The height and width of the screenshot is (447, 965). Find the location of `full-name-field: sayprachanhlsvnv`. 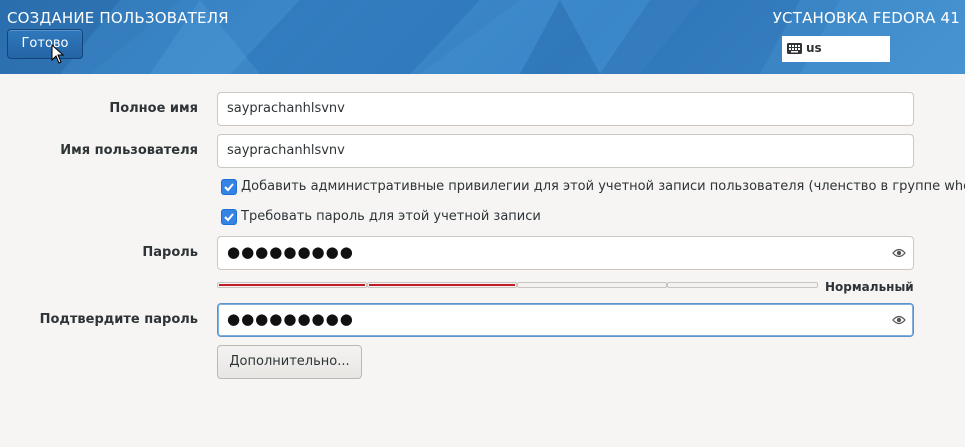

full-name-field: sayprachanhlsvnv is located at coordinates (565, 109).